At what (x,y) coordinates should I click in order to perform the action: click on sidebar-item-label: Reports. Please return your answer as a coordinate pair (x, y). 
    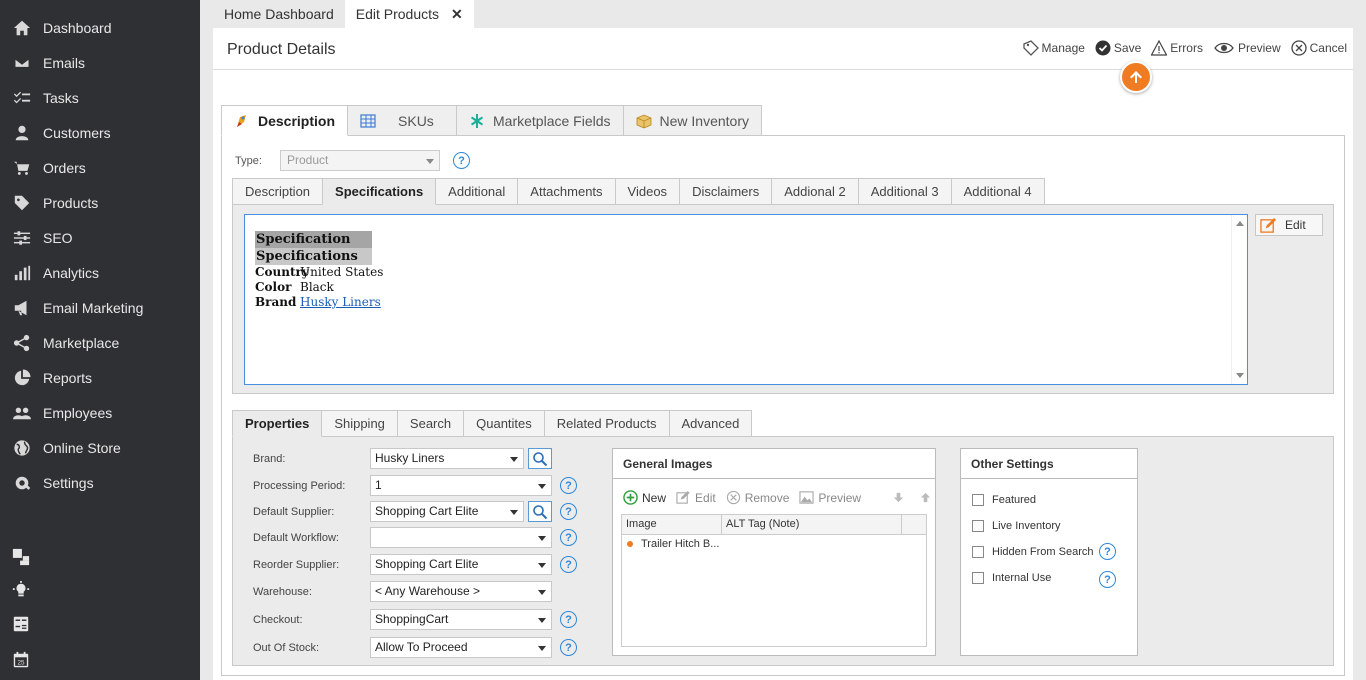
    Looking at the image, I should click on (68, 377).